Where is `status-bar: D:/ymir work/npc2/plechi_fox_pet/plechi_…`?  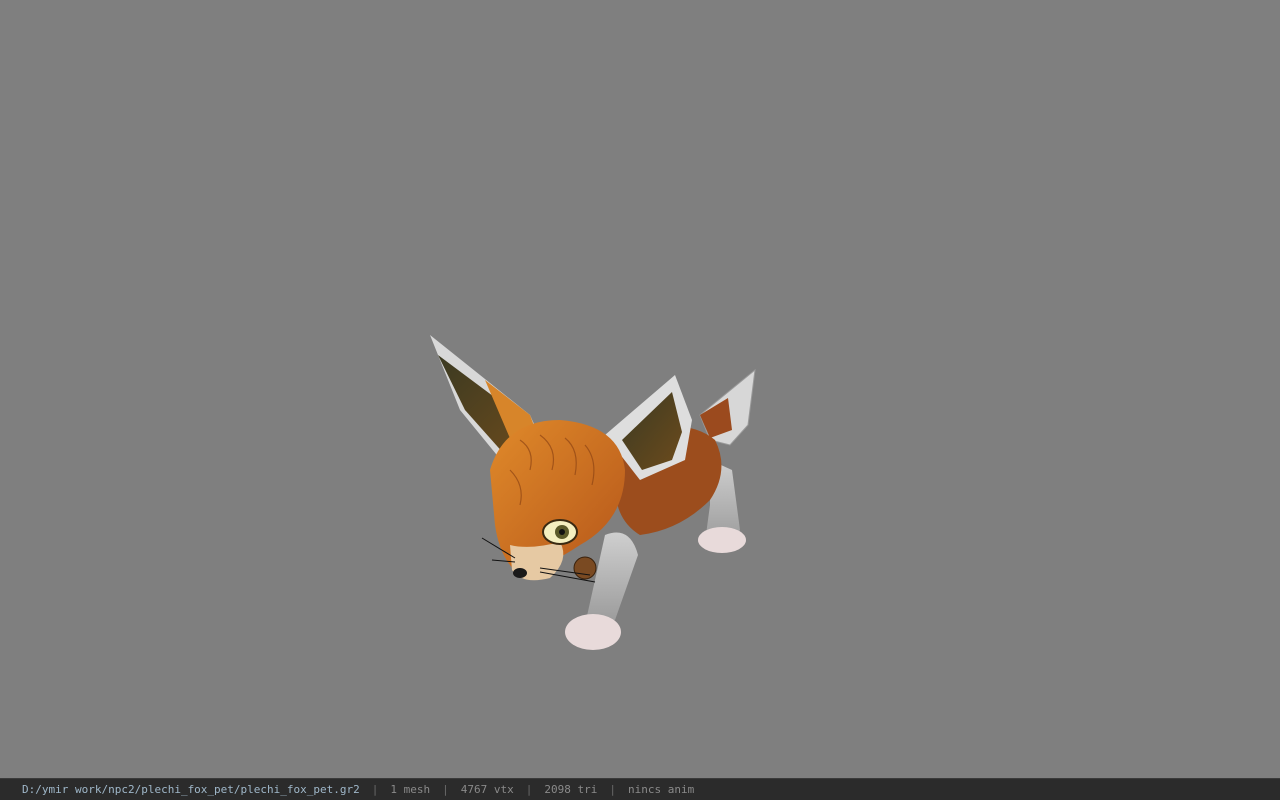 status-bar: D:/ymir work/npc2/plechi_fox_pet/plechi_… is located at coordinates (640, 789).